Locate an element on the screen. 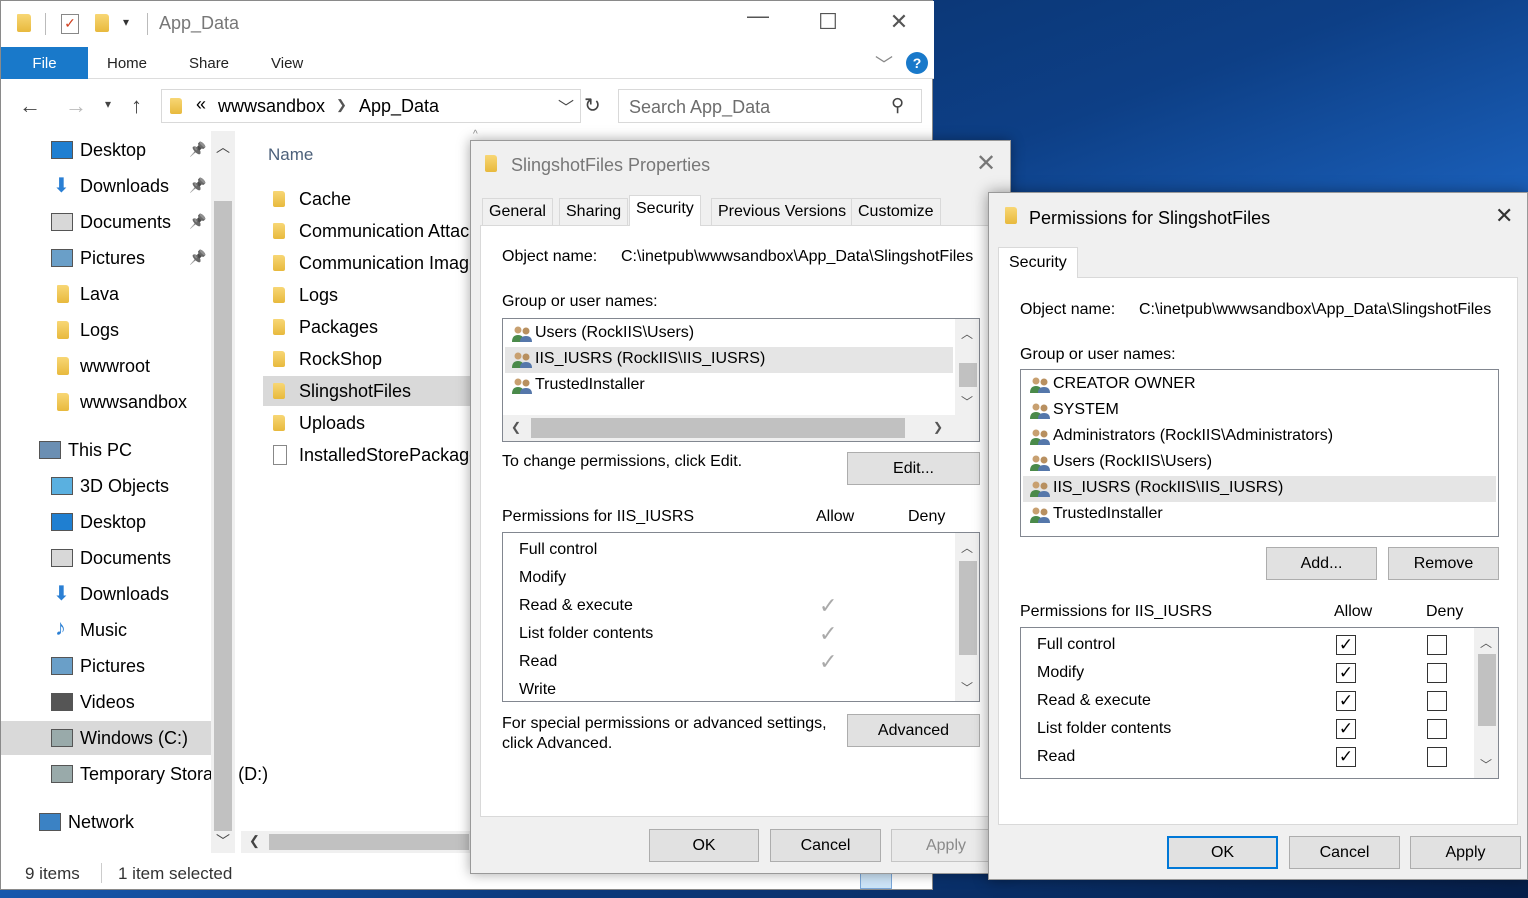 Image resolution: width=1528 pixels, height=898 pixels. customize-quick-access-icon: ▾ is located at coordinates (126, 22).